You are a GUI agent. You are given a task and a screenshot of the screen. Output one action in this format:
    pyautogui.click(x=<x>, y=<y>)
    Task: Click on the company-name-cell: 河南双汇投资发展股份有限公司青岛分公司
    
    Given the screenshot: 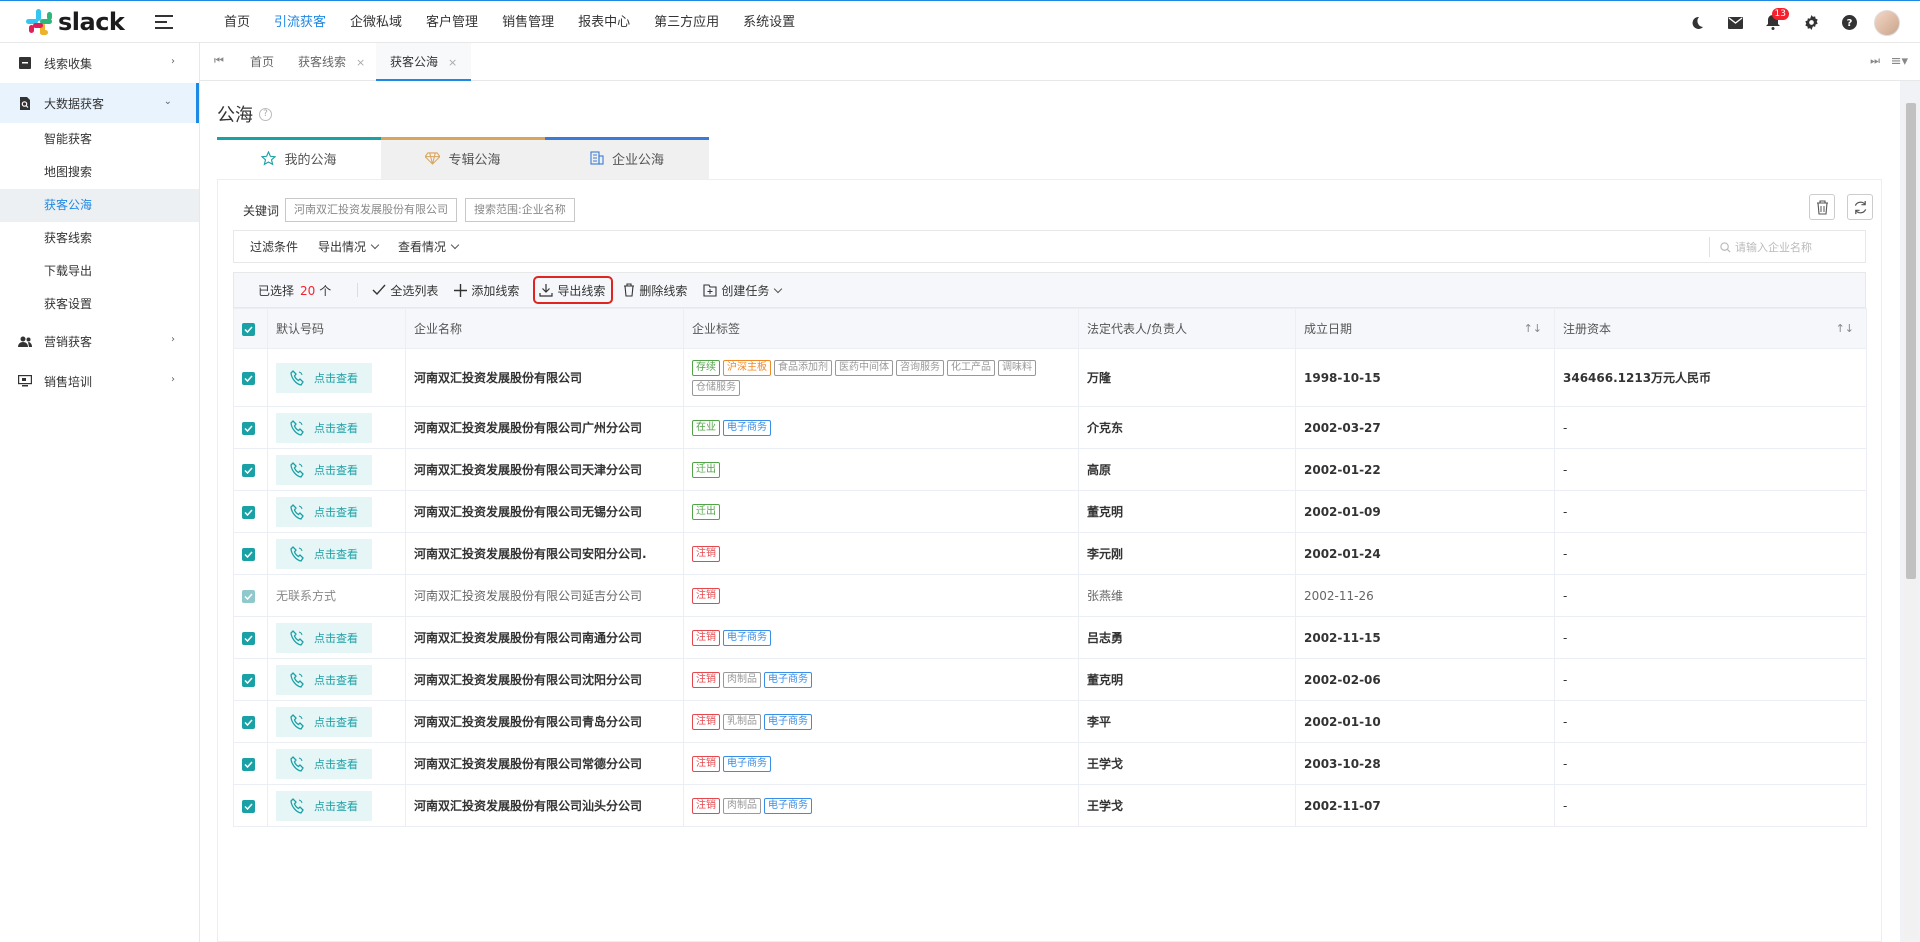 What is the action you would take?
    pyautogui.click(x=544, y=721)
    